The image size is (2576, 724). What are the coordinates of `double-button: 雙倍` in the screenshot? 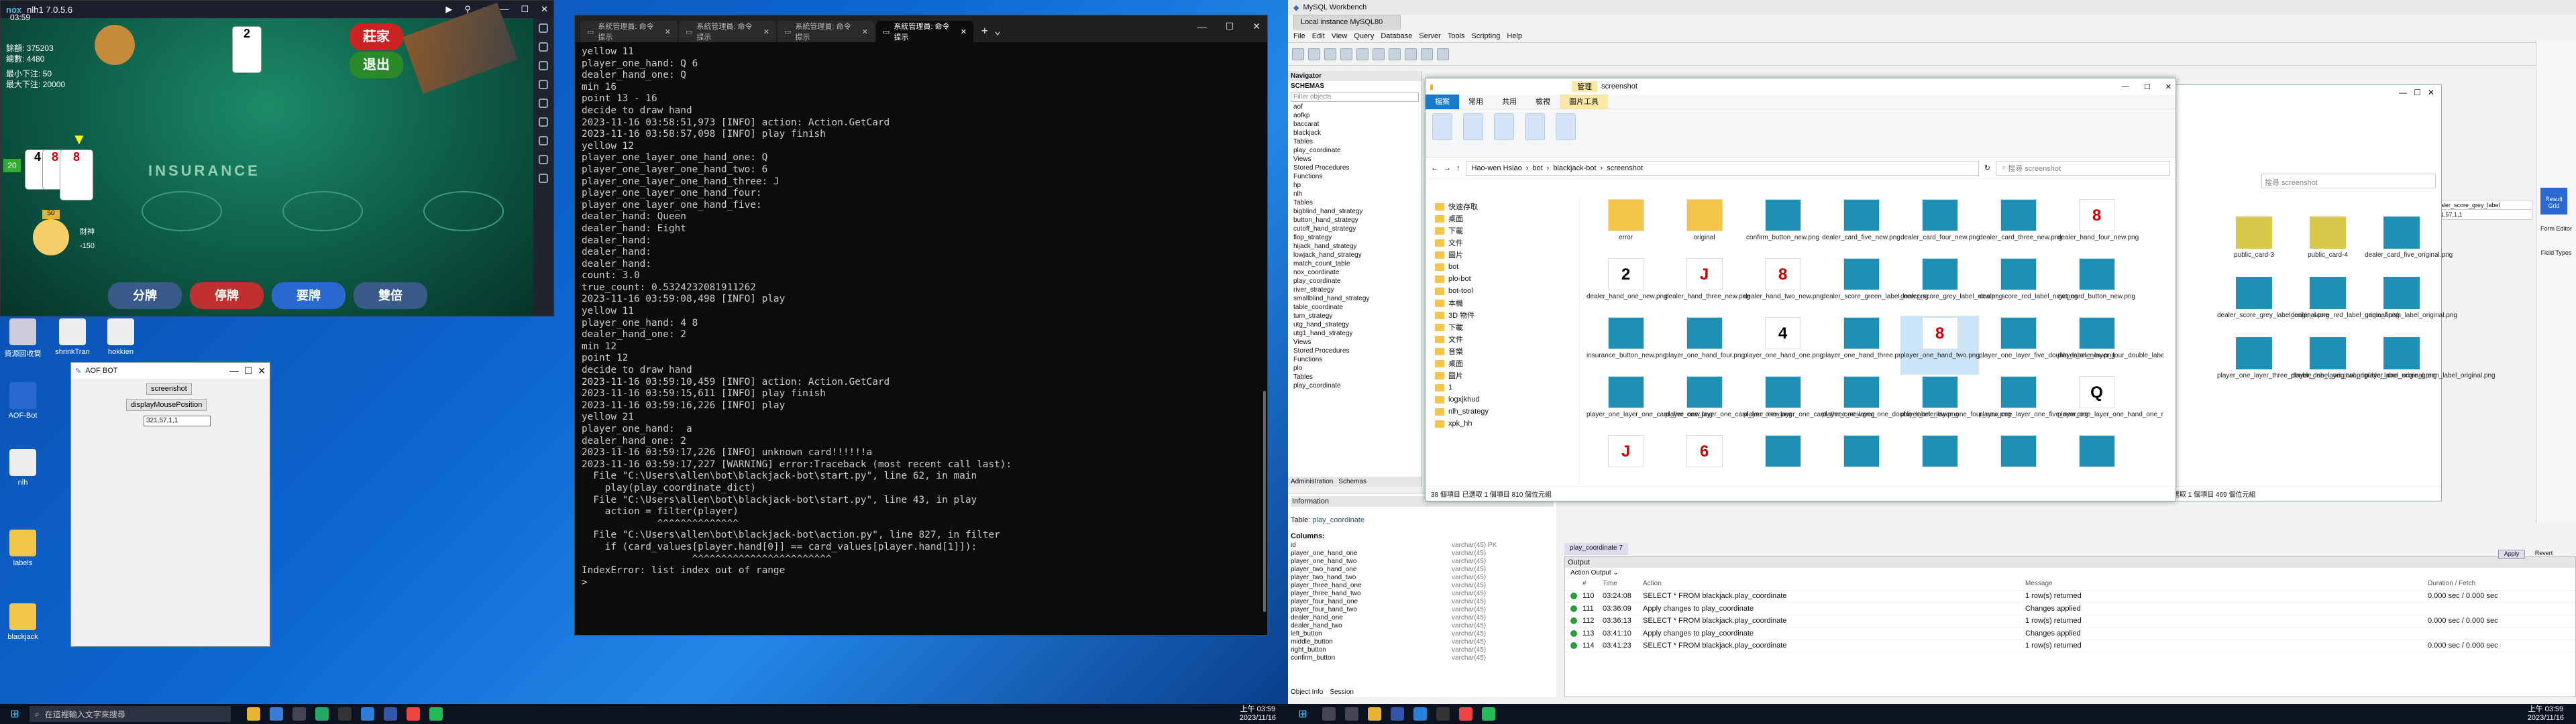 It's located at (390, 295).